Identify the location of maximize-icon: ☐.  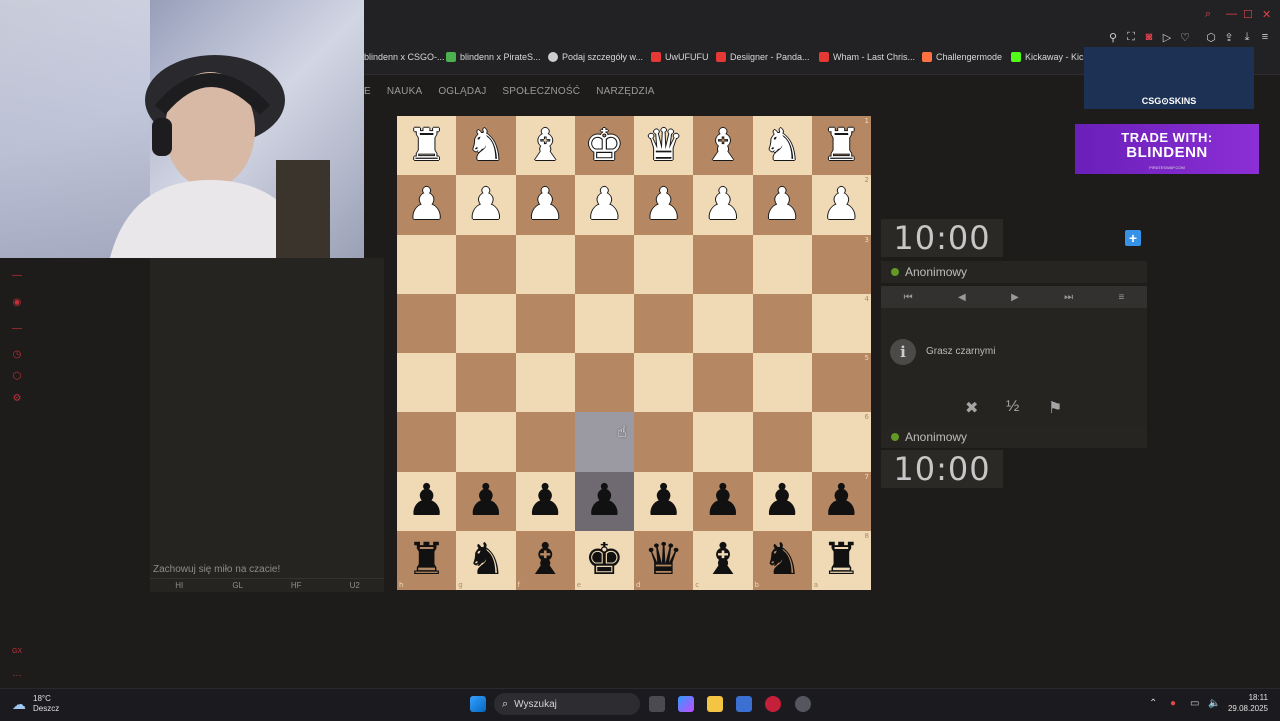
(1248, 14).